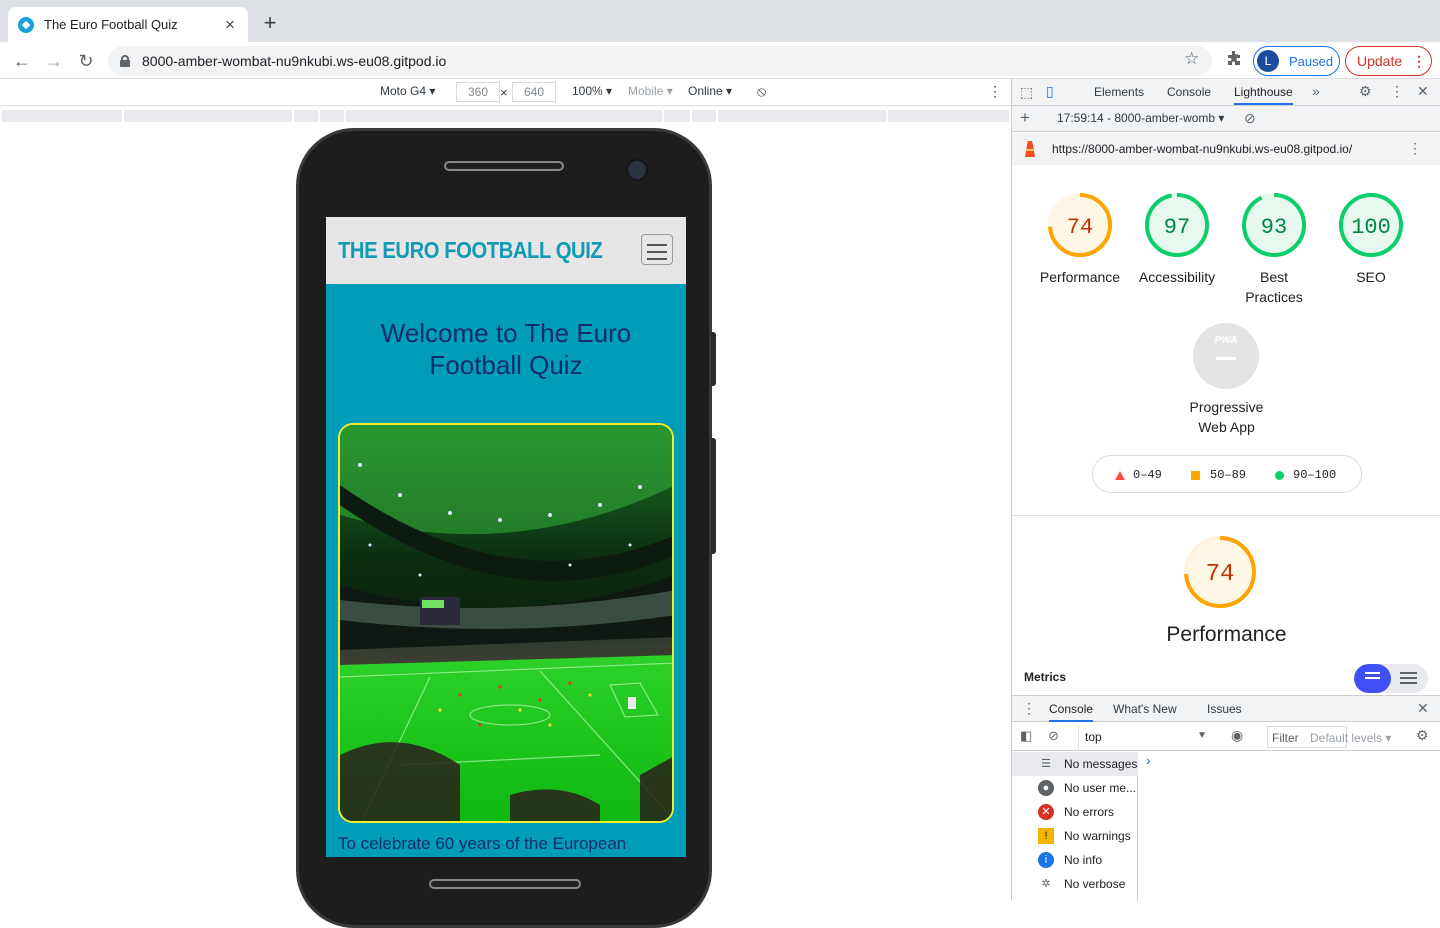 The width and height of the screenshot is (1440, 928). I want to click on legend-average: 50–89, so click(1218, 475).